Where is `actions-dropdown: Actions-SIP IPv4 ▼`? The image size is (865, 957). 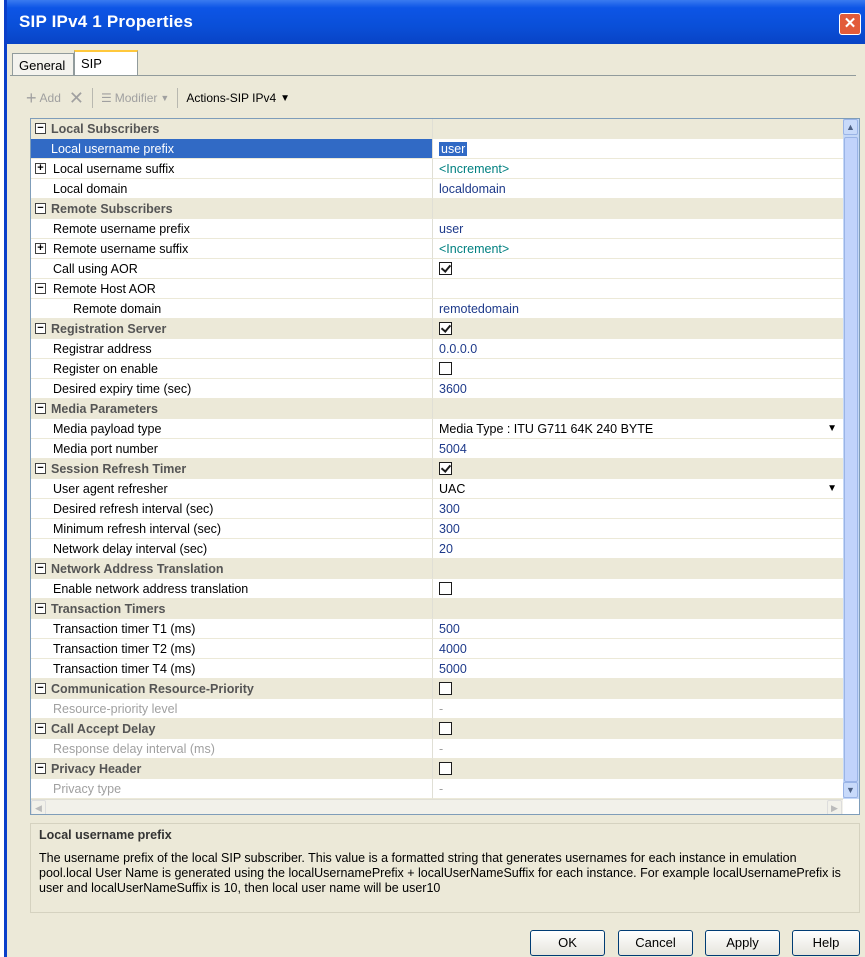 actions-dropdown: Actions-SIP IPv4 ▼ is located at coordinates (238, 98).